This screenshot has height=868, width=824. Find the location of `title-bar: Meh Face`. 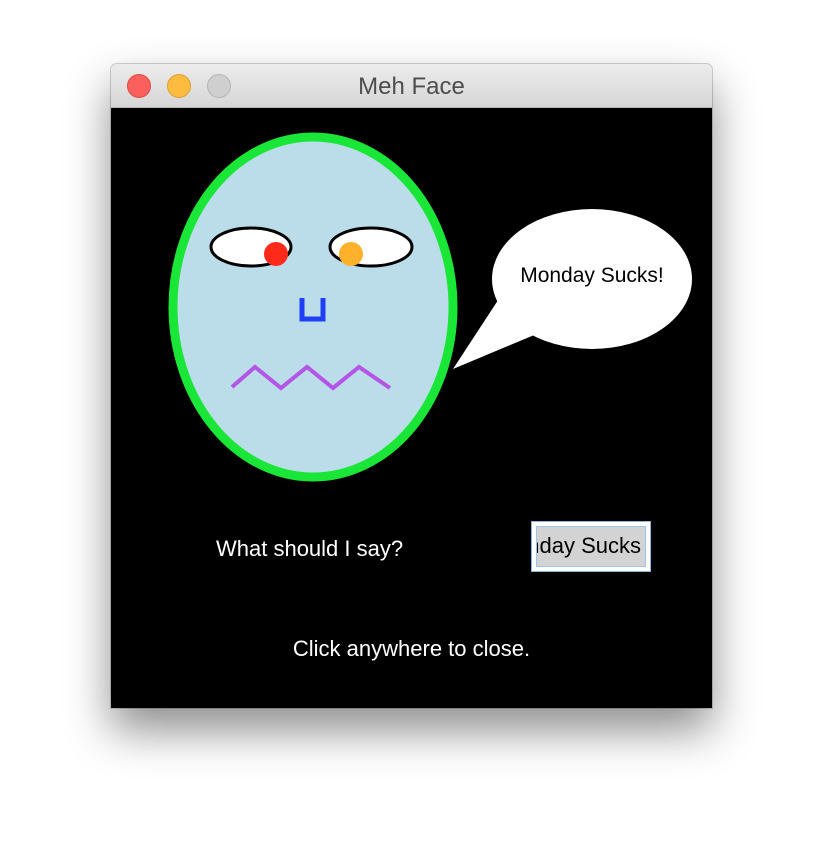

title-bar: Meh Face is located at coordinates (411, 86).